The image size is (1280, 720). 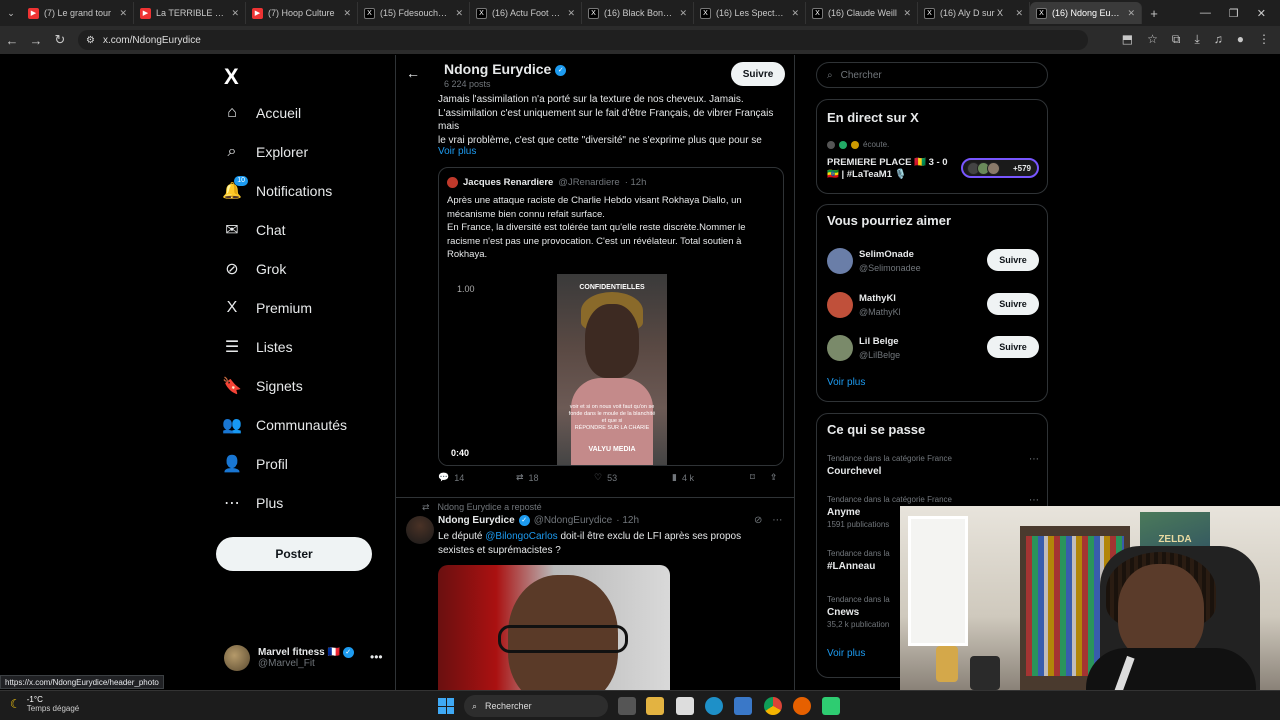 I want to click on store-icon, so click(x=743, y=706).